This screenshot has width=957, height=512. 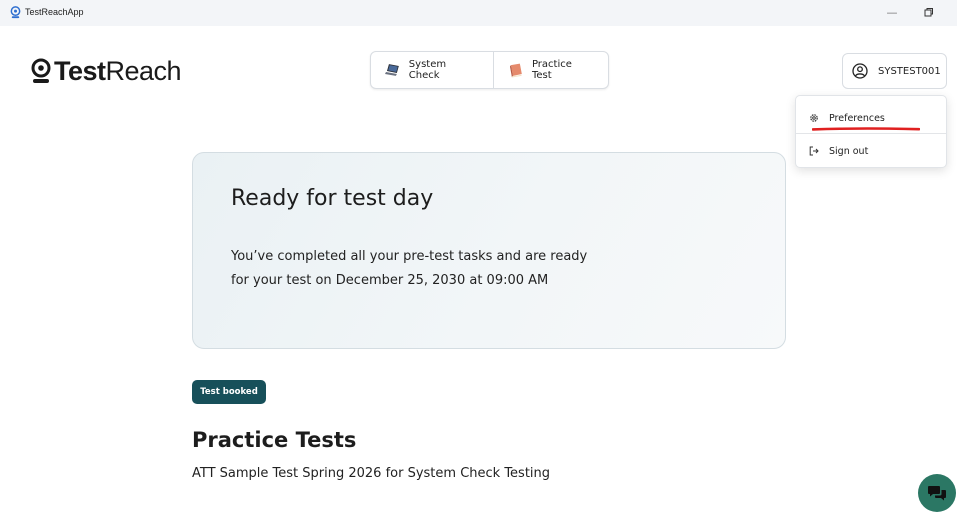 I want to click on user-avatar-icon, so click(x=860, y=71).